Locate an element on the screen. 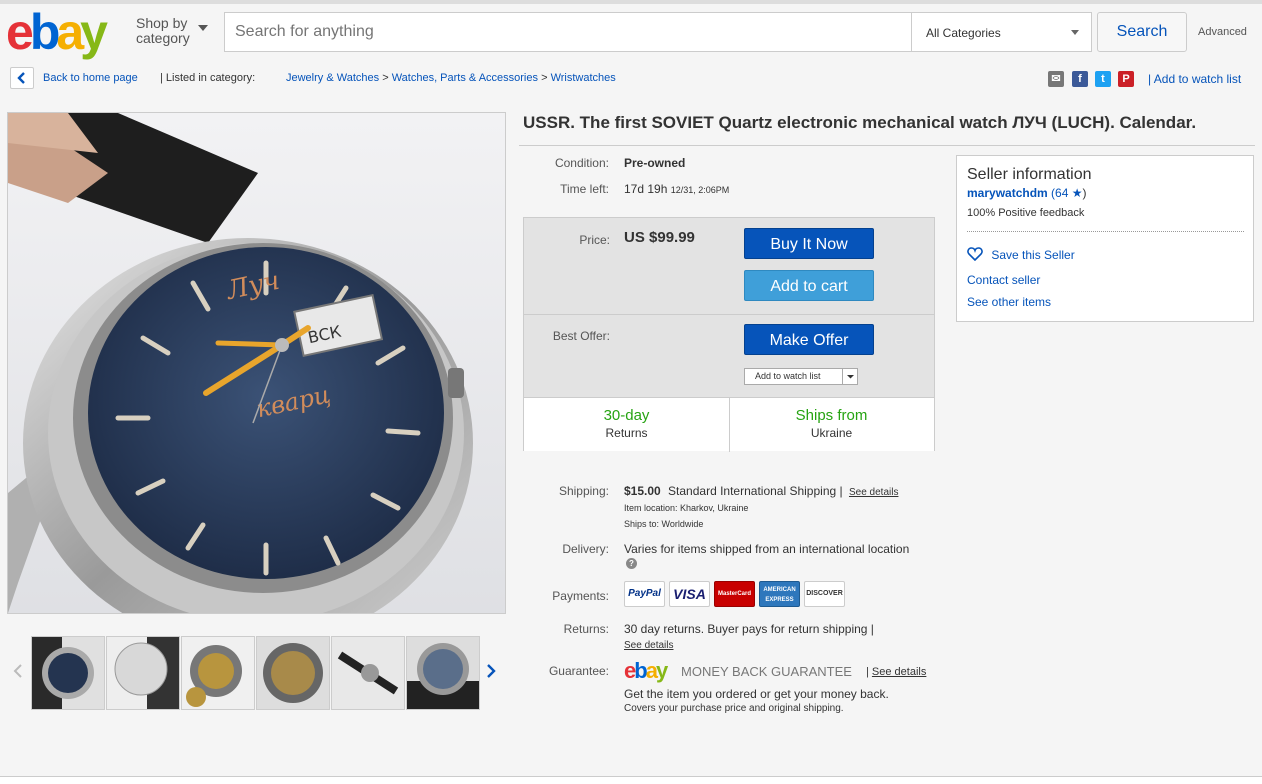 Image resolution: width=1262 pixels, height=784 pixels. time-left: 17d 19h is located at coordinates (646, 189).